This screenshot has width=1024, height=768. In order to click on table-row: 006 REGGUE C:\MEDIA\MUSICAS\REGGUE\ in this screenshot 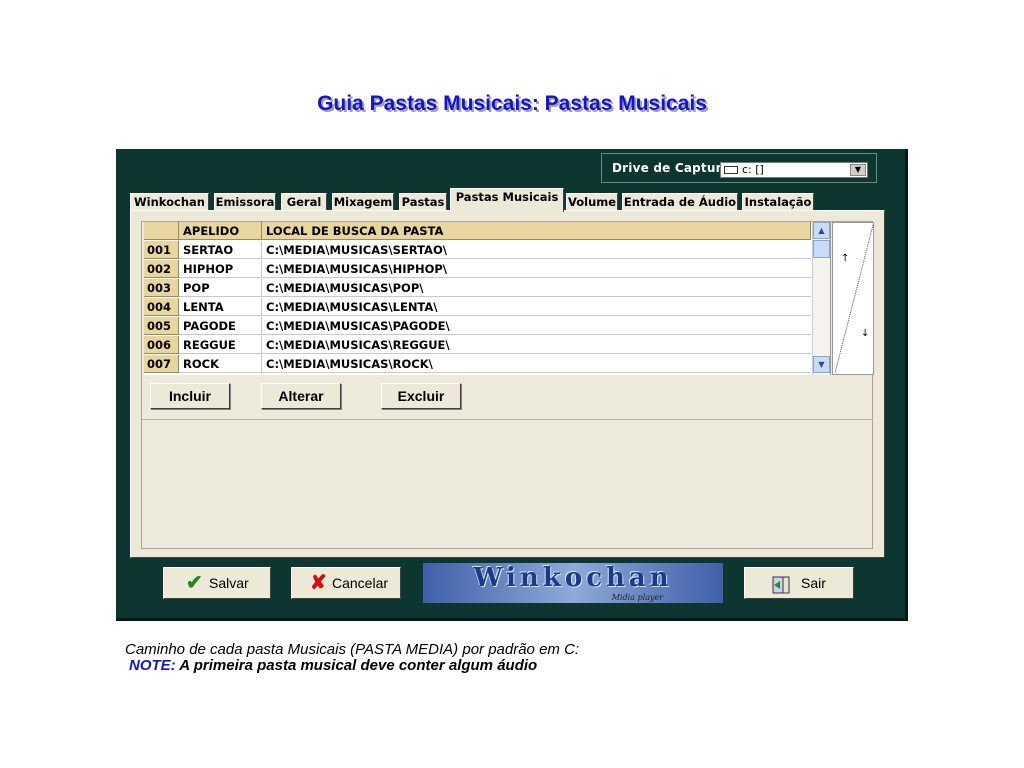, I will do `click(477, 345)`.